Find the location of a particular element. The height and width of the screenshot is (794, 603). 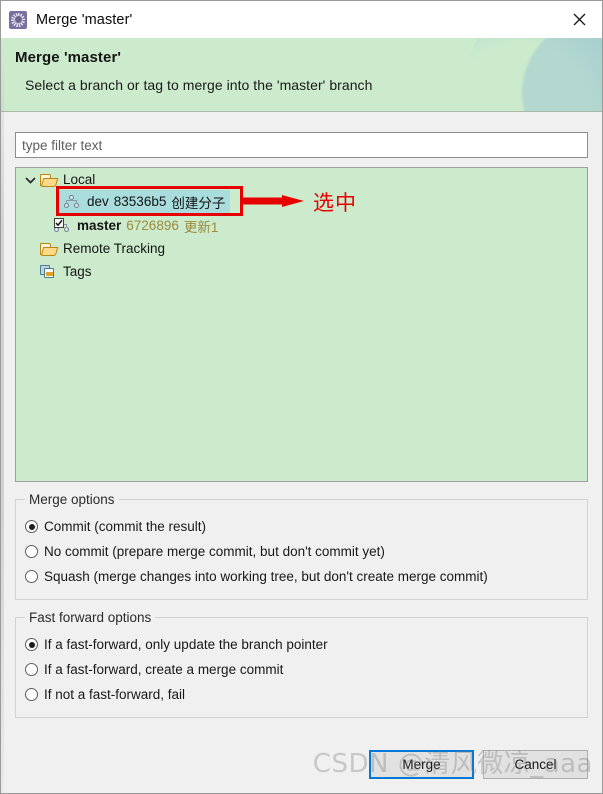

chevron-down-icon is located at coordinates (30, 180).